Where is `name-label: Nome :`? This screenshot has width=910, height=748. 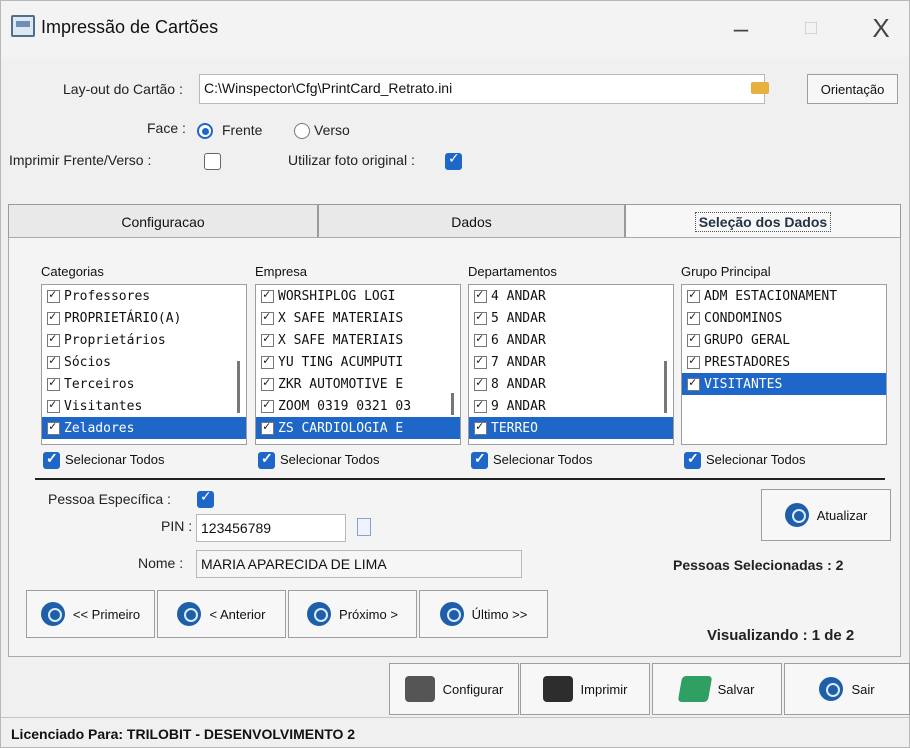 name-label: Nome : is located at coordinates (161, 563).